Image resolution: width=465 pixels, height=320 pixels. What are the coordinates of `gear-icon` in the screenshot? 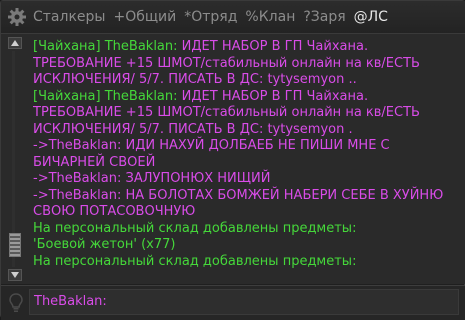 It's located at (17, 17).